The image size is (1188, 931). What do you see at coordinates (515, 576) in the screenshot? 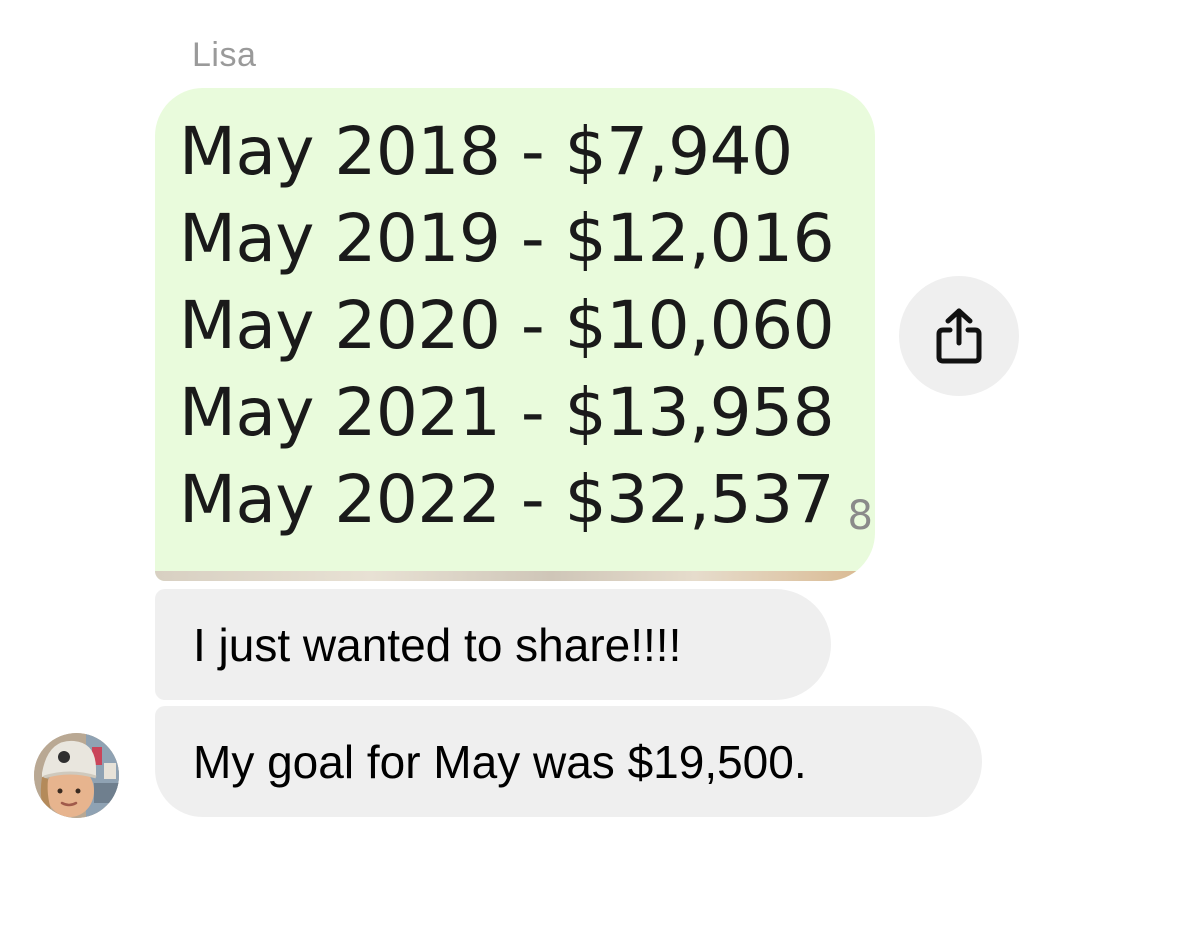
I see `image-bottom-edge` at bounding box center [515, 576].